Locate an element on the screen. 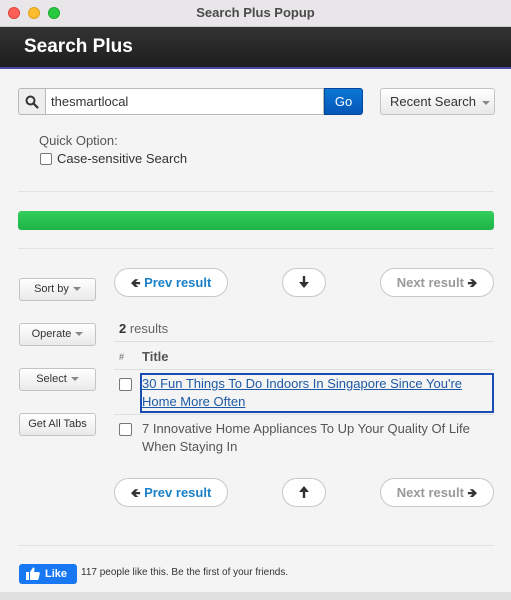  app-title: Search Plus is located at coordinates (78, 46).